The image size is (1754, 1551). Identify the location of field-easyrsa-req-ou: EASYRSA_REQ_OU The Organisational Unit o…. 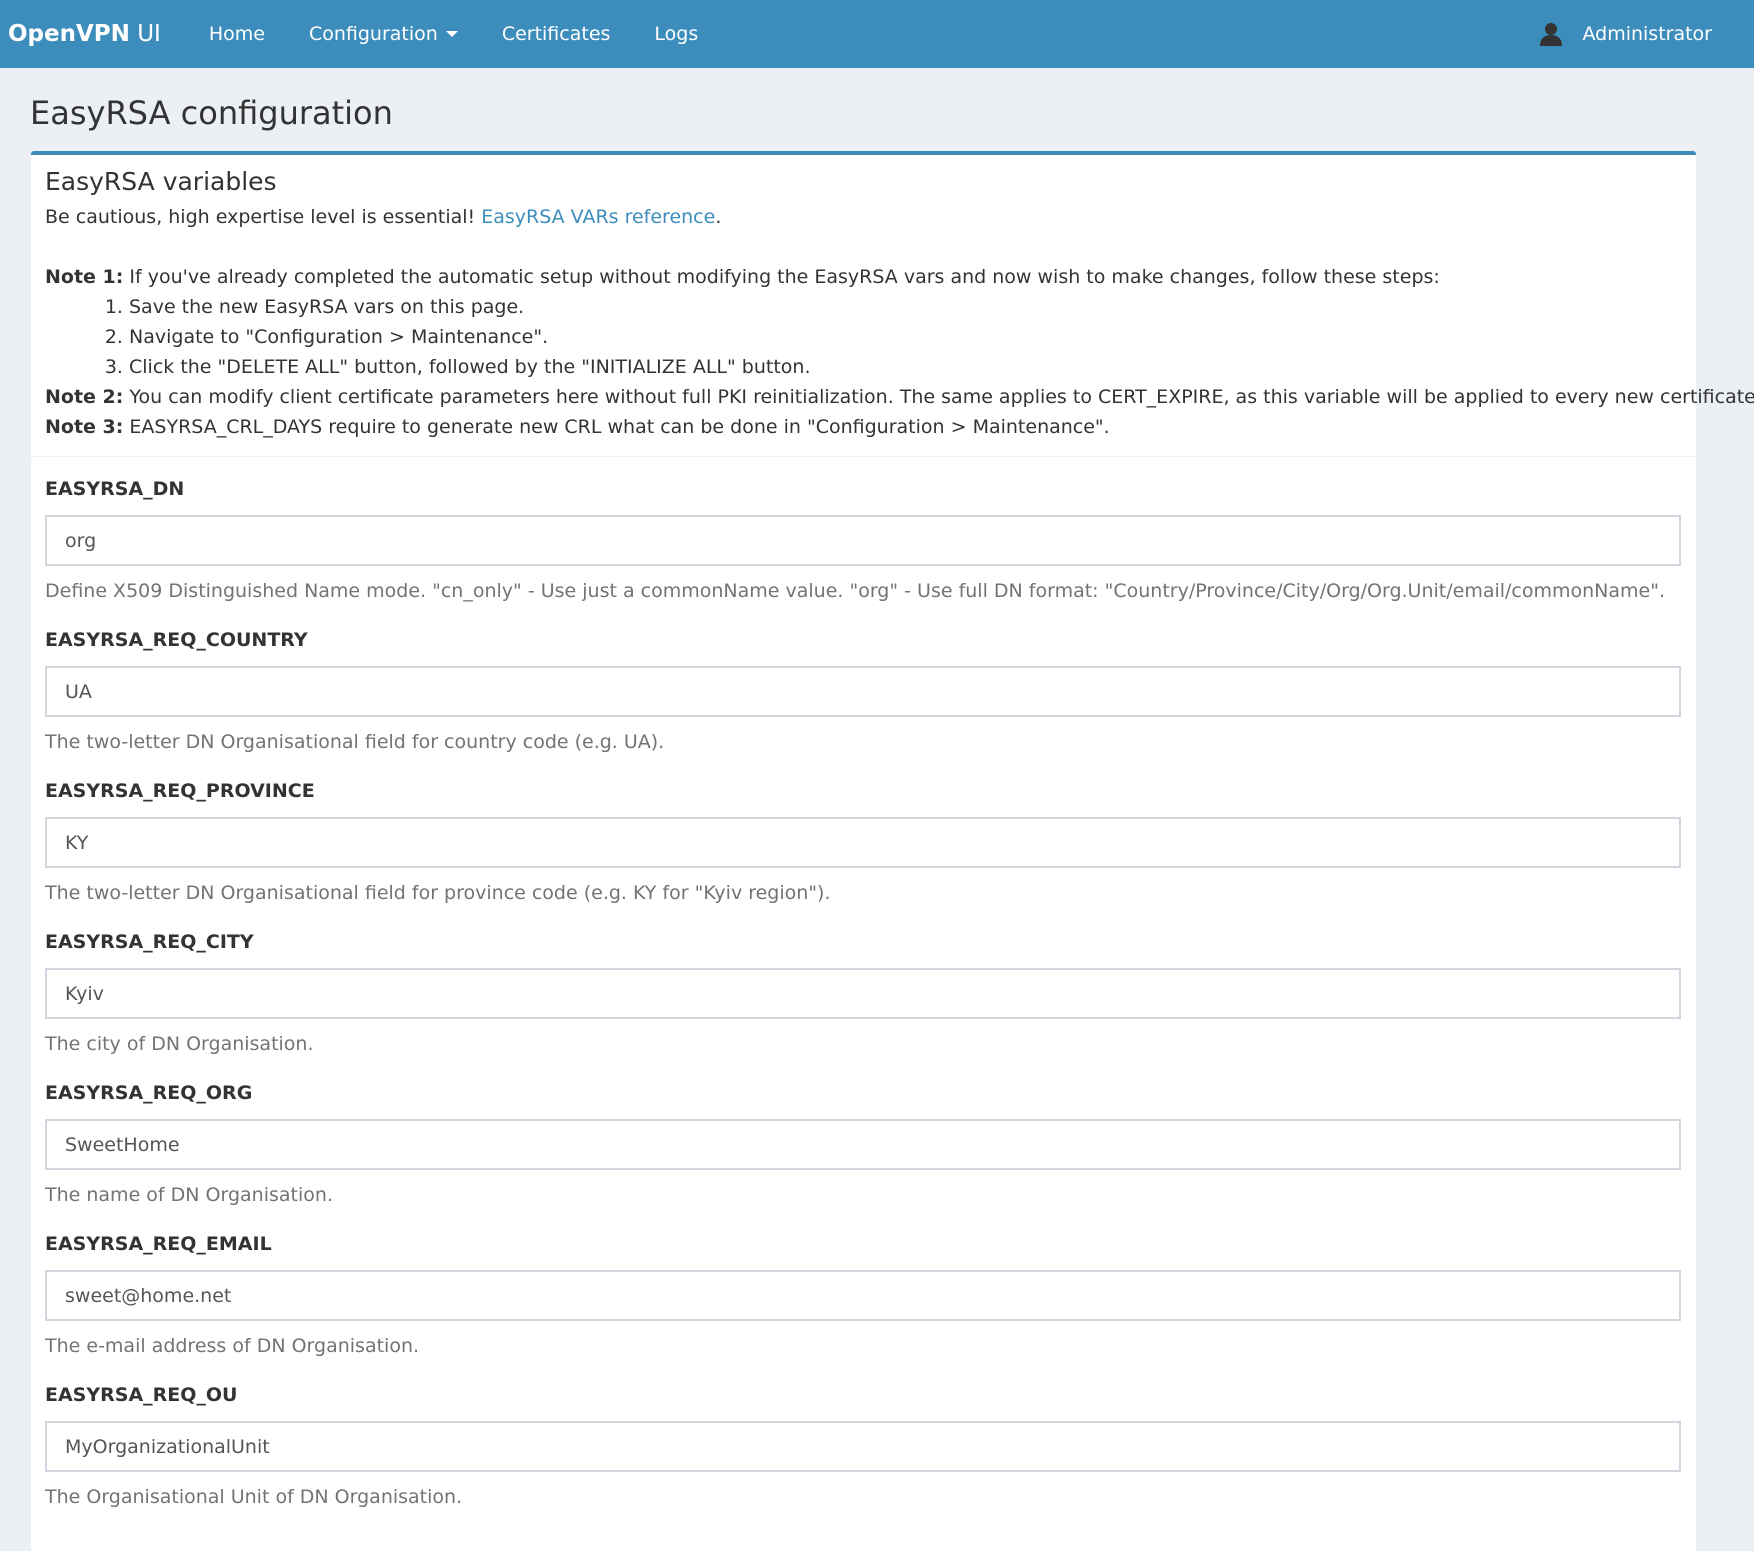
(863, 1446).